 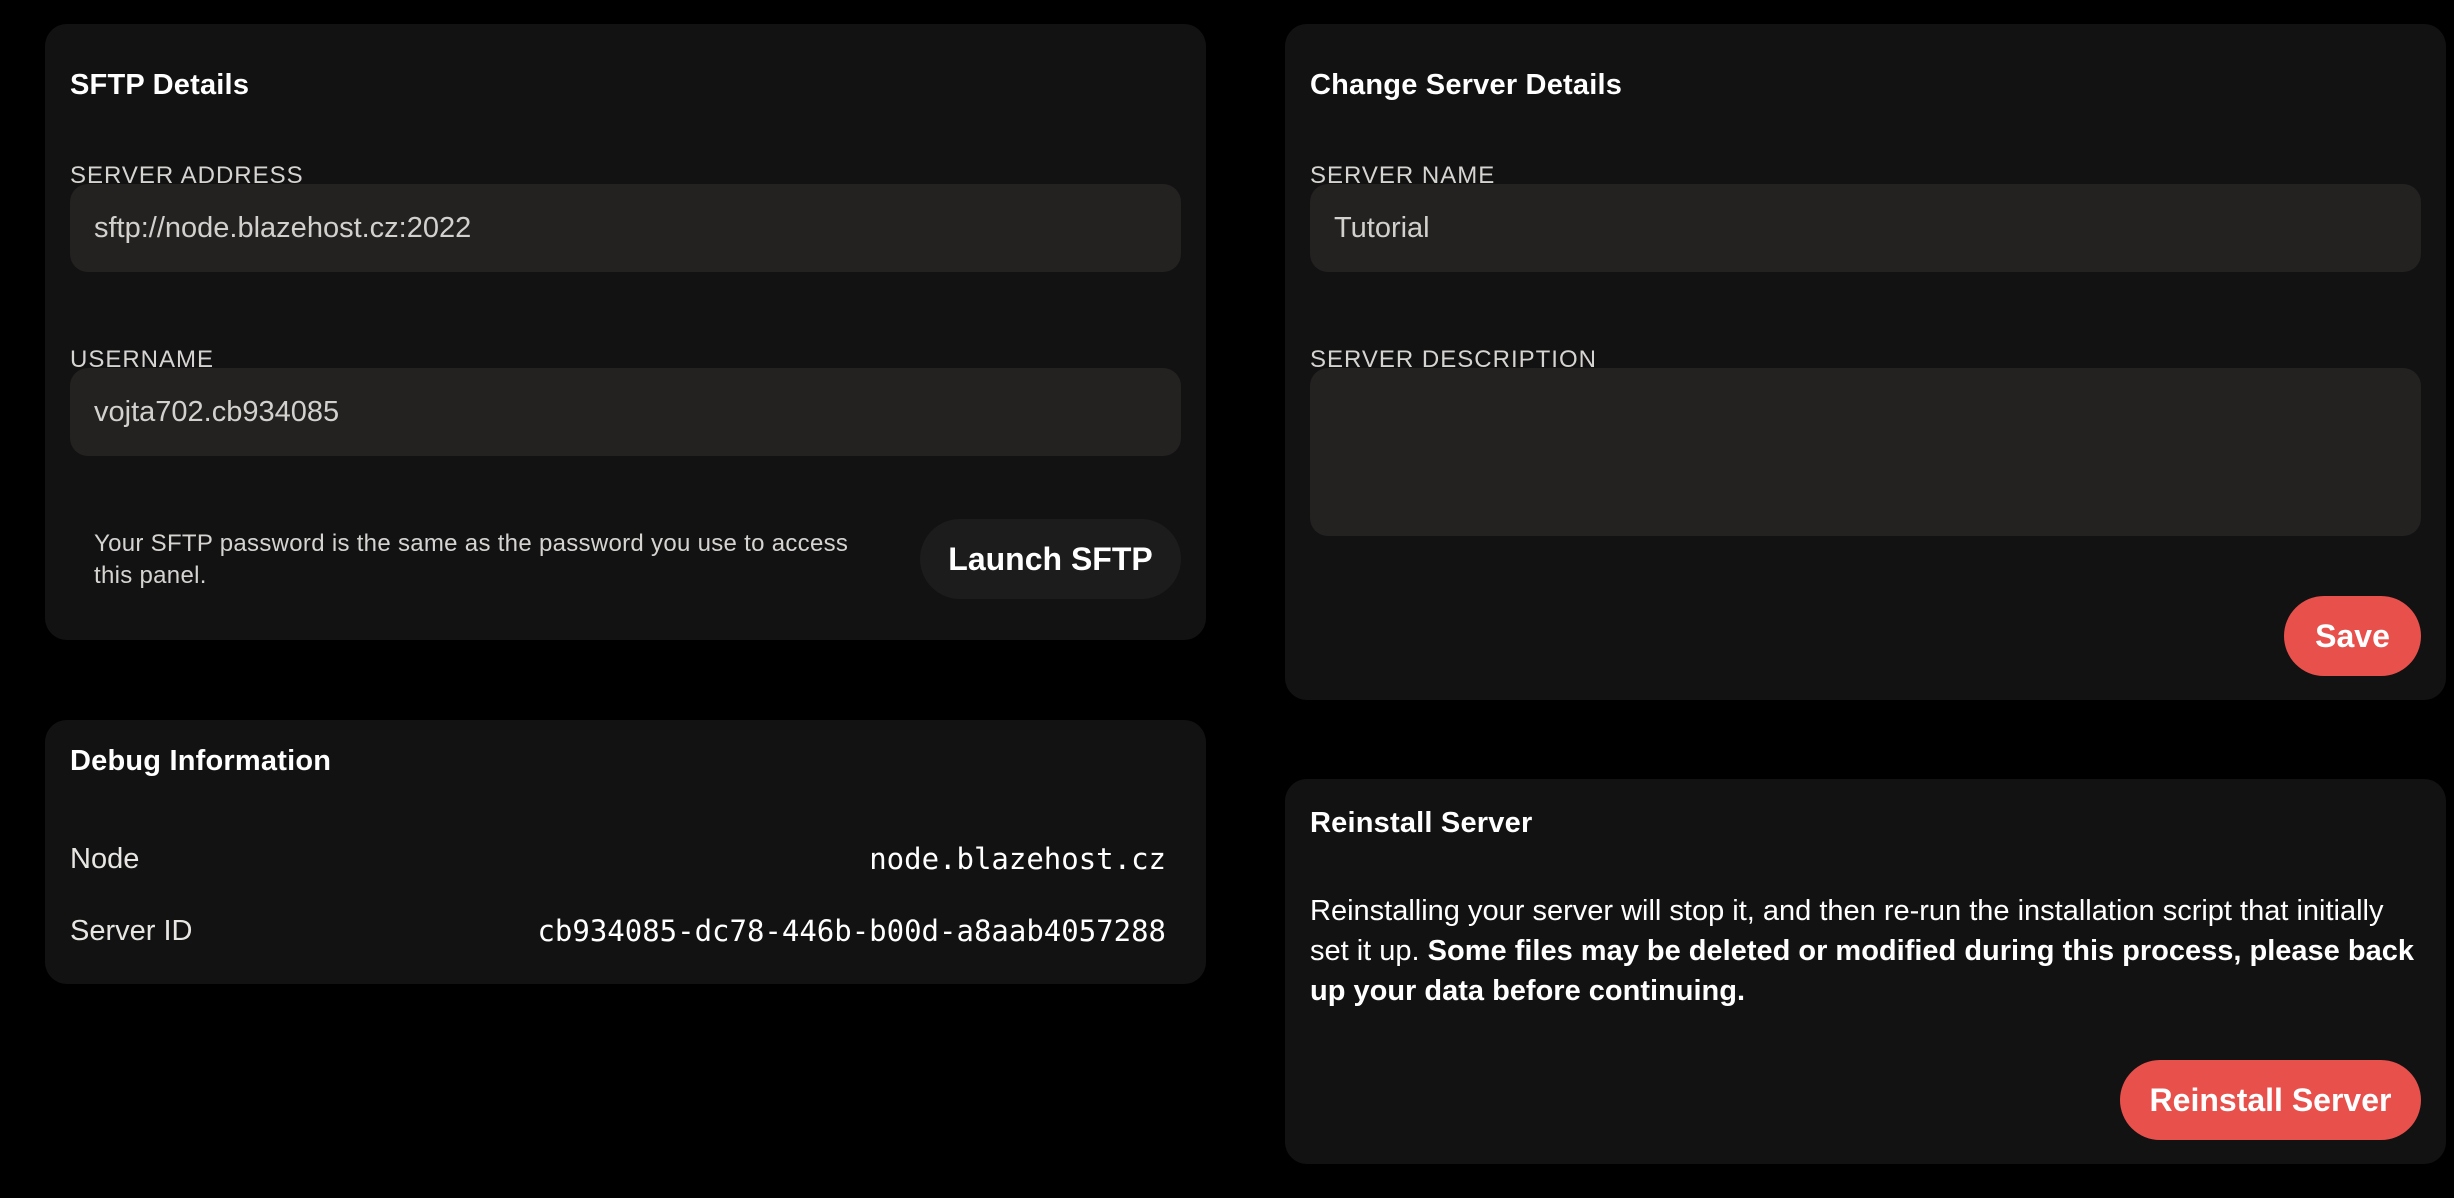 What do you see at coordinates (625, 412) in the screenshot?
I see `username-input` at bounding box center [625, 412].